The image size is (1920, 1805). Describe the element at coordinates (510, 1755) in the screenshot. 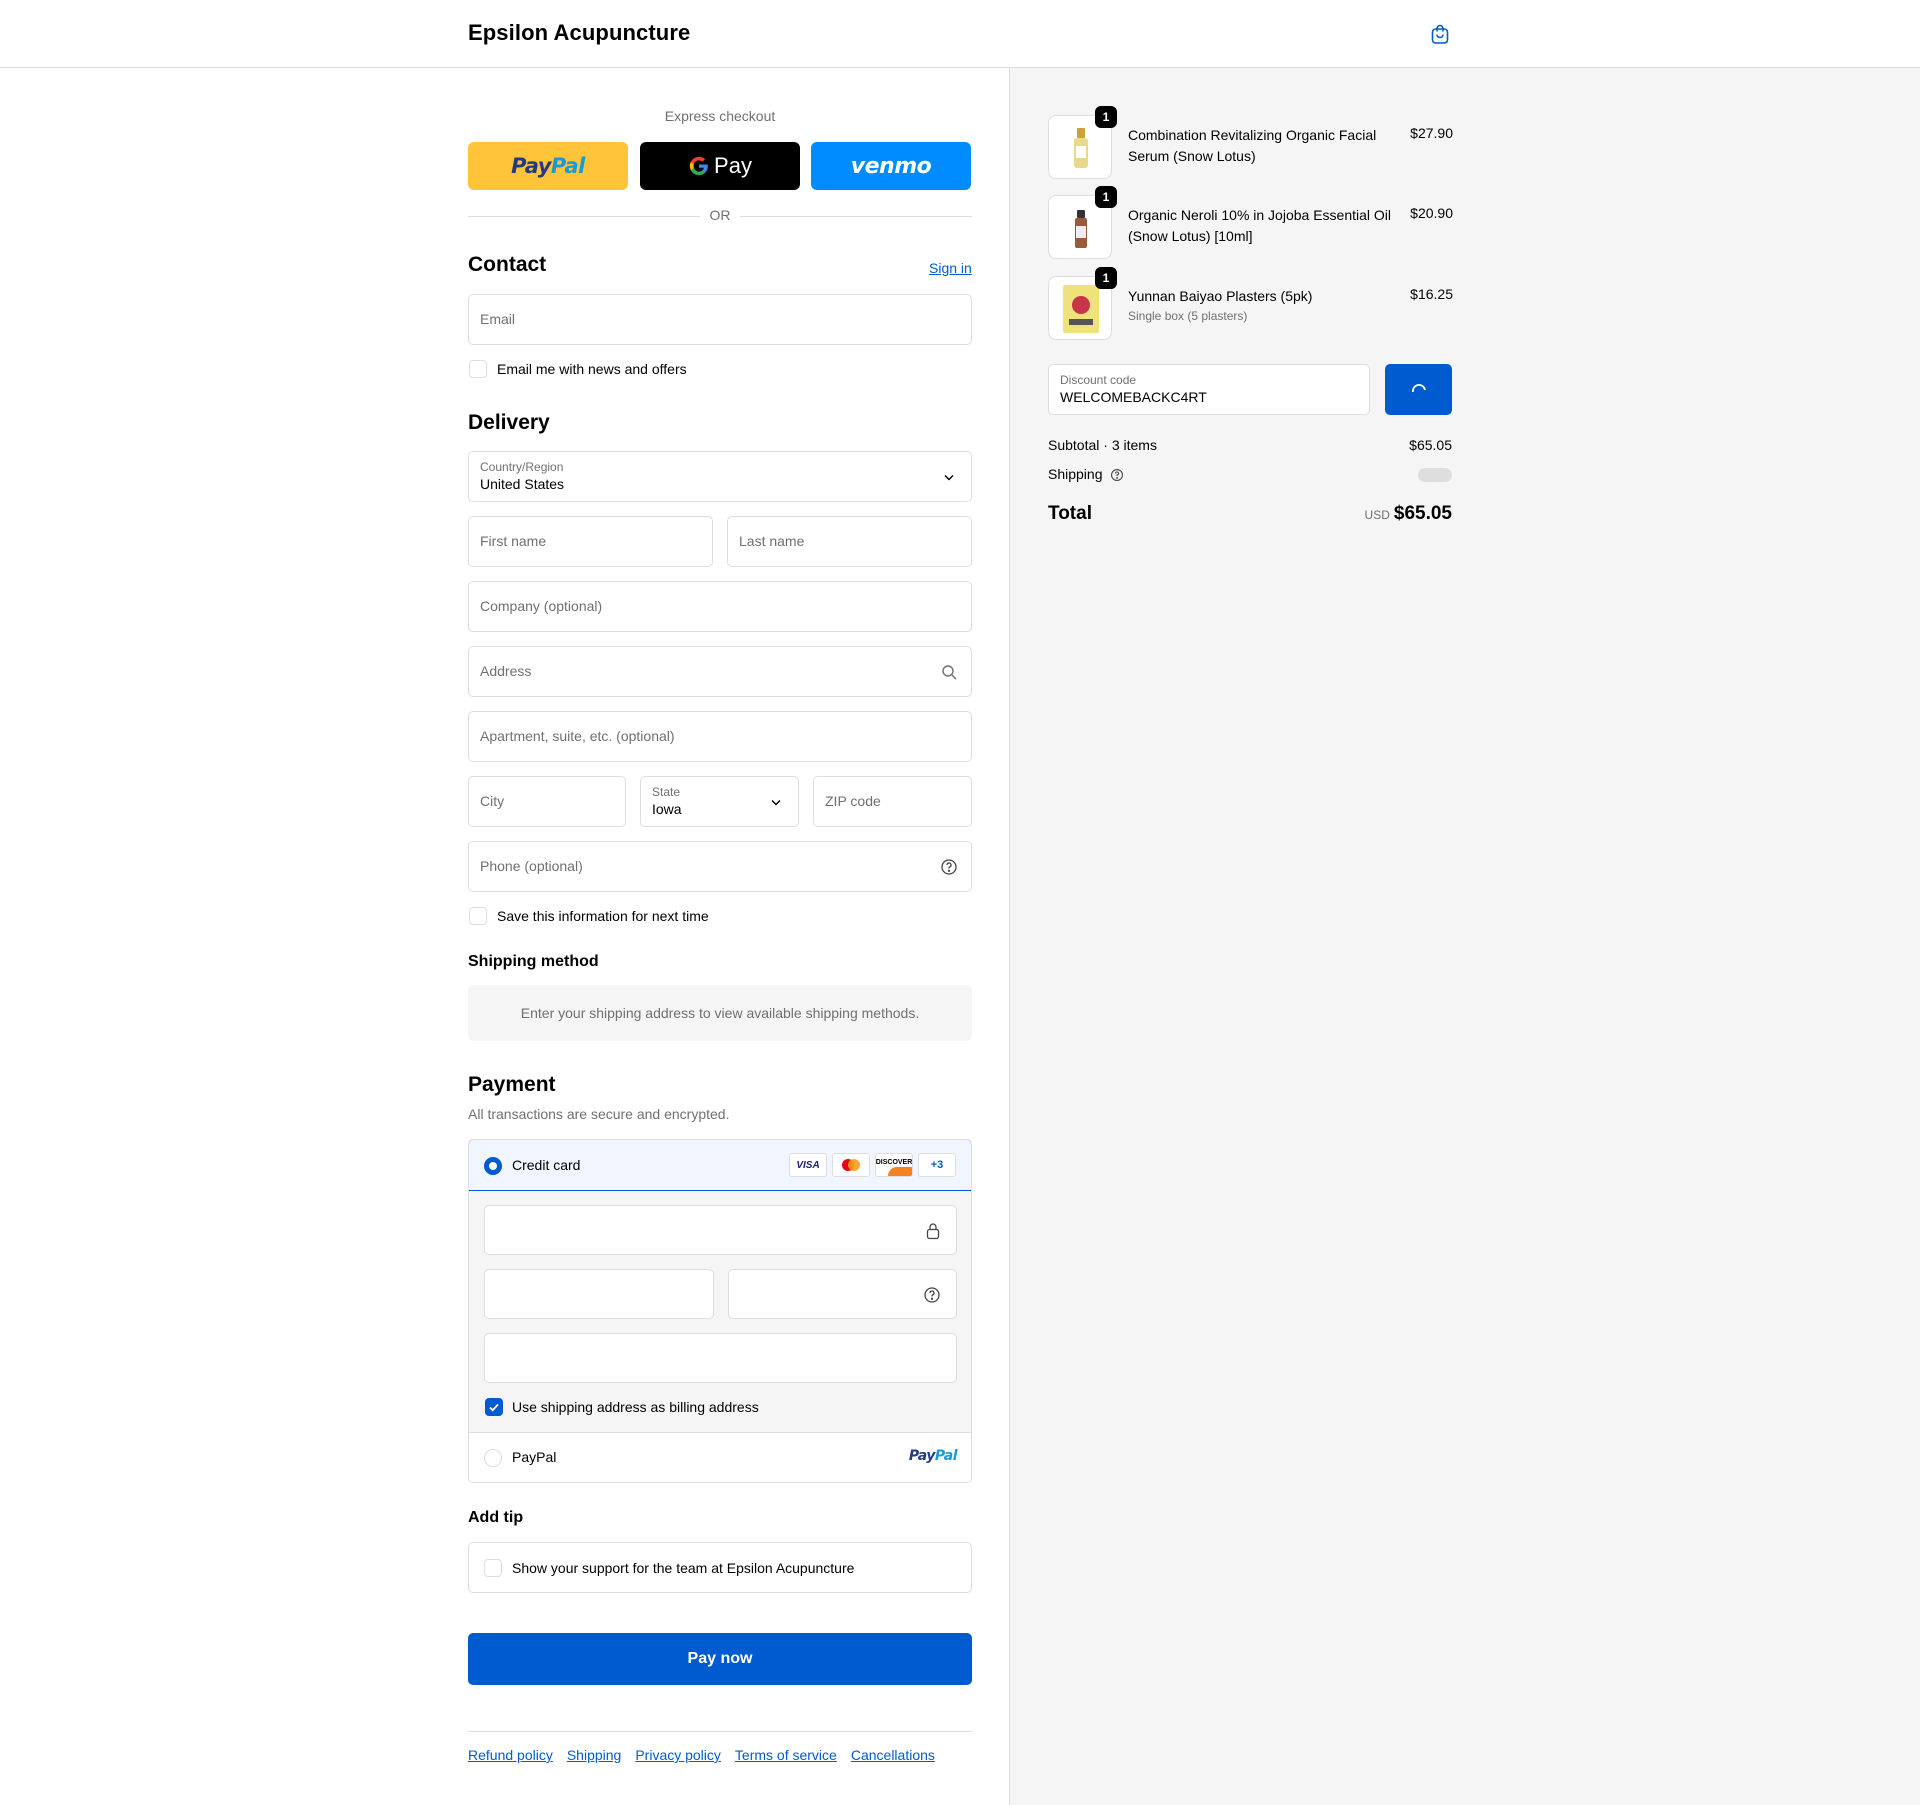

I see `refund-policy-link: Refund policy` at that location.